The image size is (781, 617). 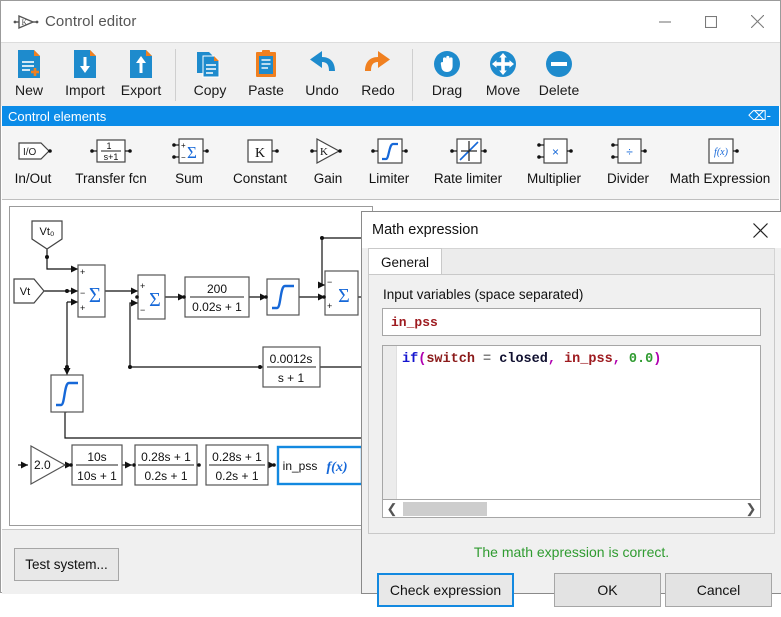 I want to click on expression-code-line: if(switch = closed, in_pss, 0.0), so click(x=531, y=359).